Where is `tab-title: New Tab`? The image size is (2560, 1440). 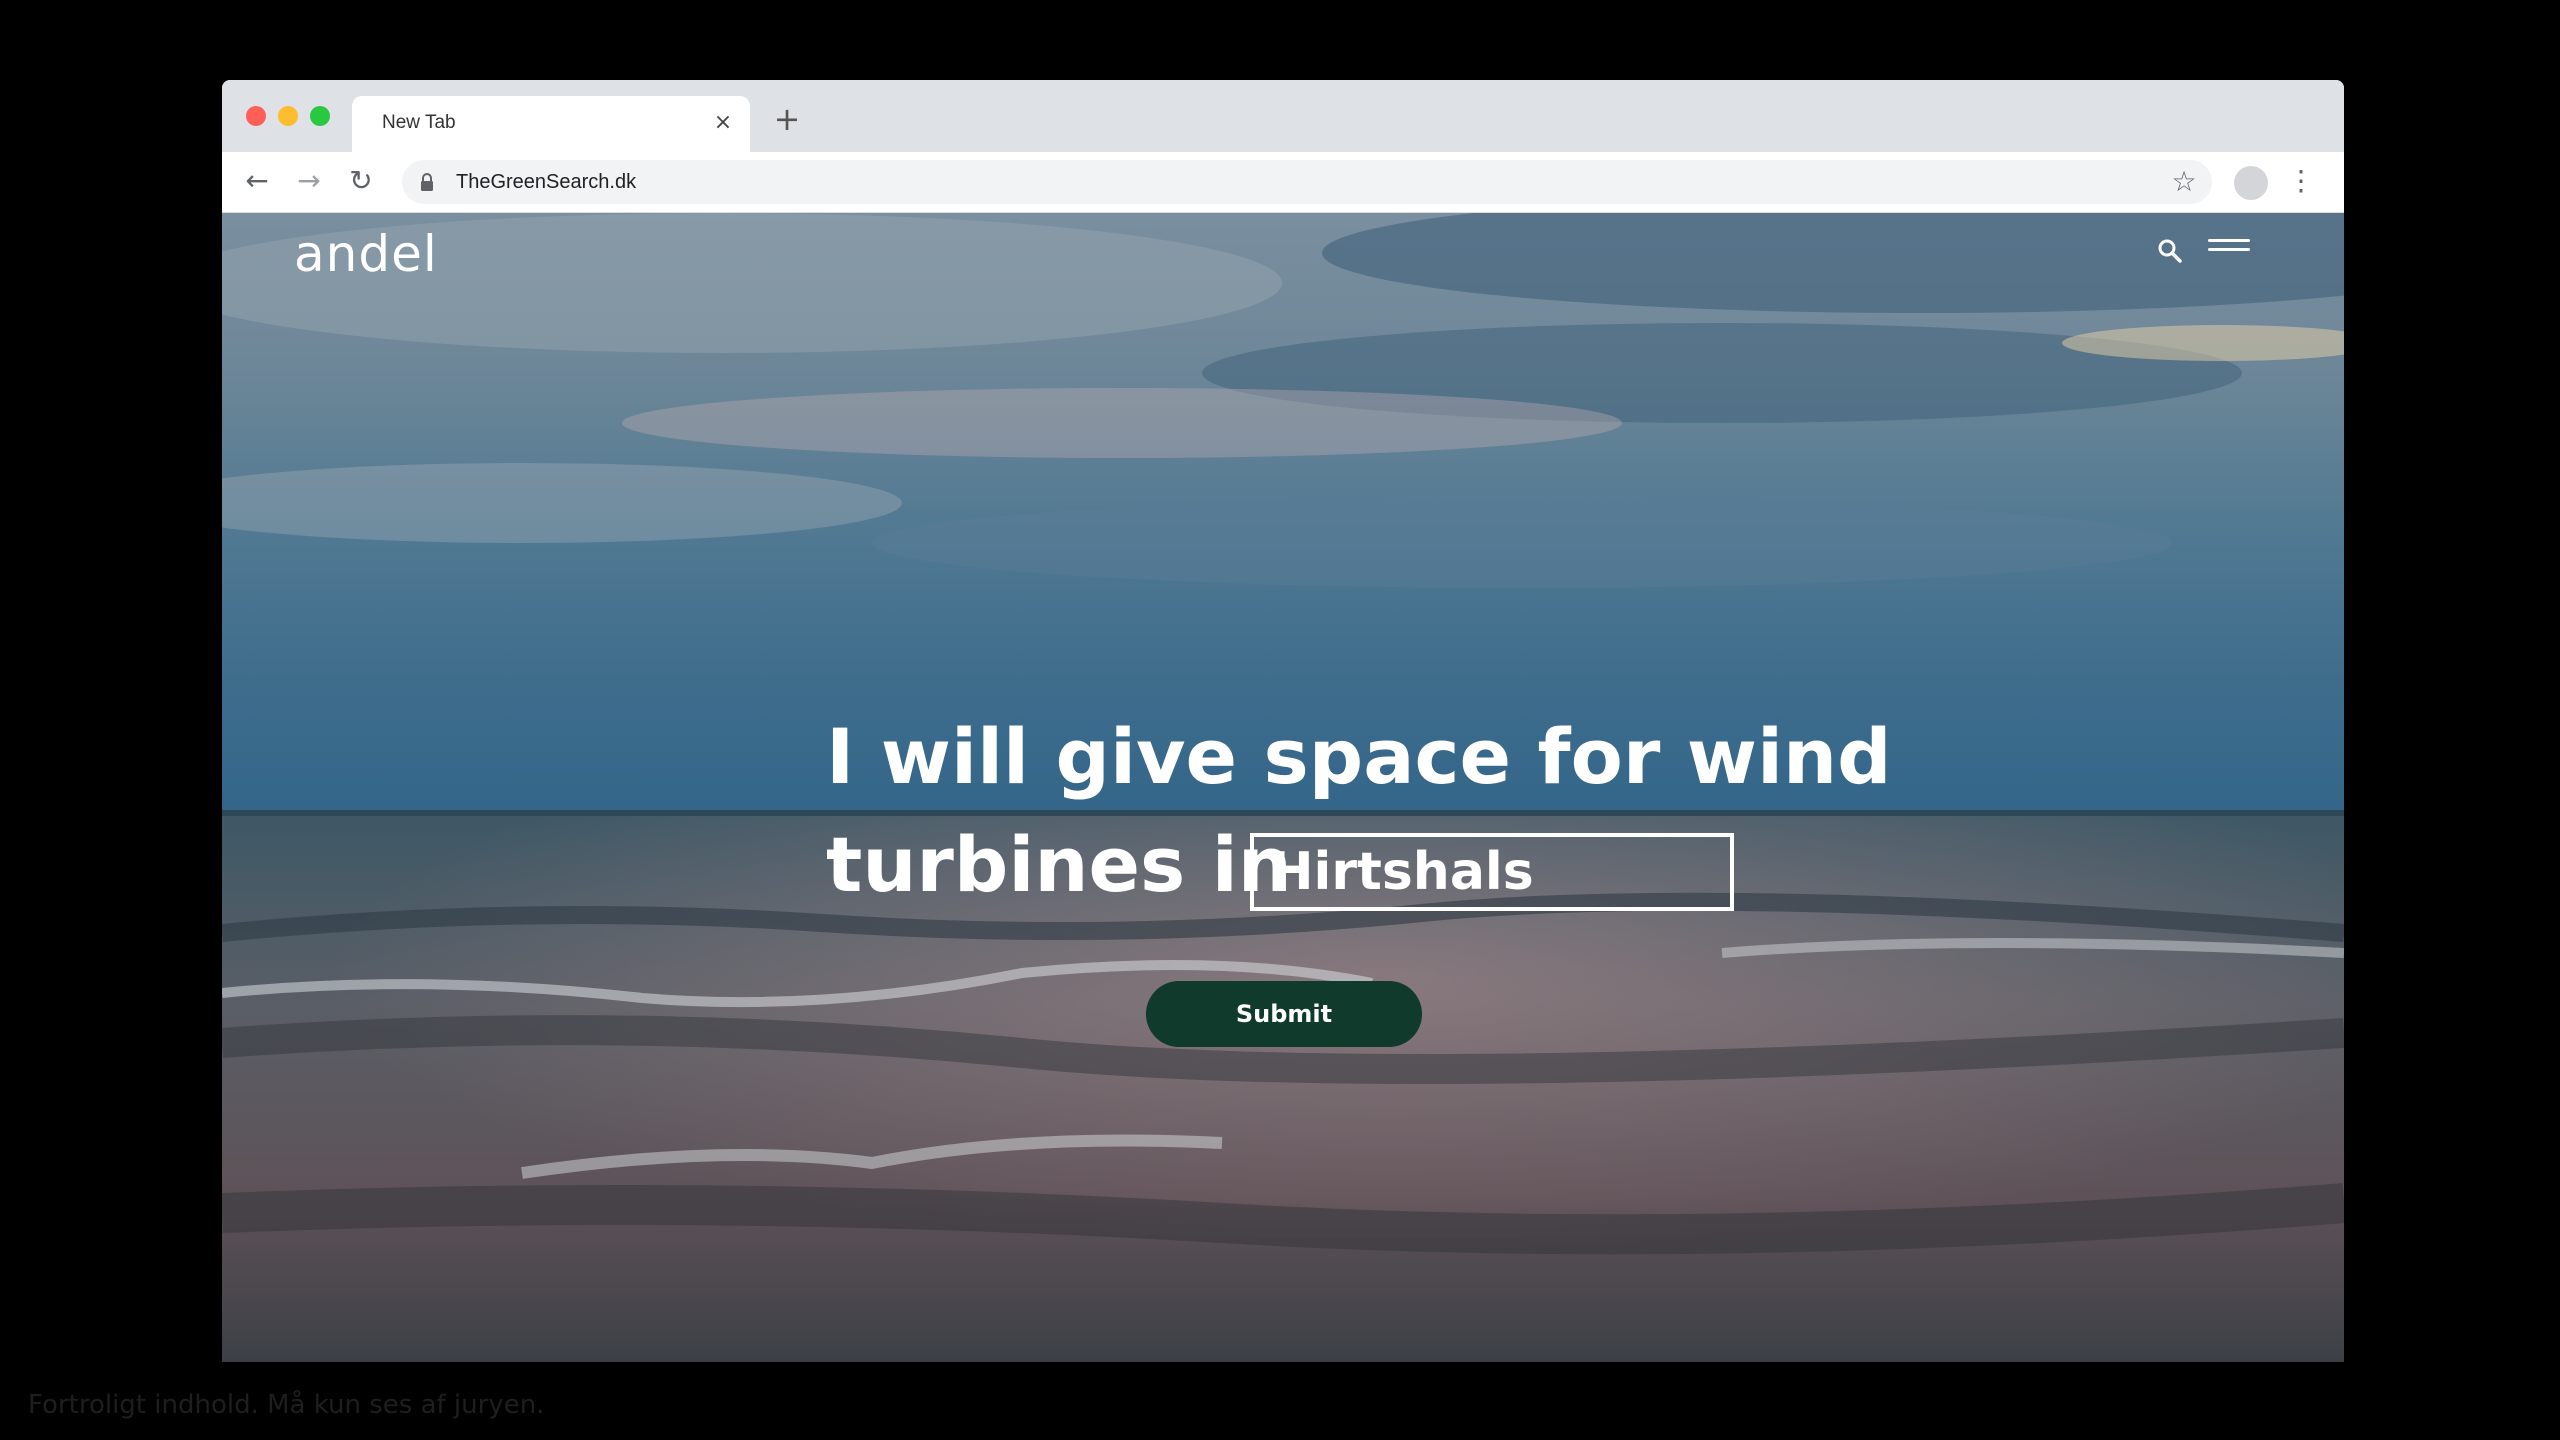 tab-title: New Tab is located at coordinates (419, 122).